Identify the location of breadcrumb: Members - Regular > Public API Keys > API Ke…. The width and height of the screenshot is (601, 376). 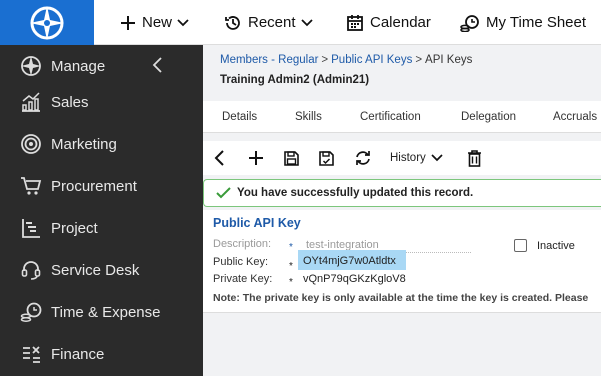
(346, 60).